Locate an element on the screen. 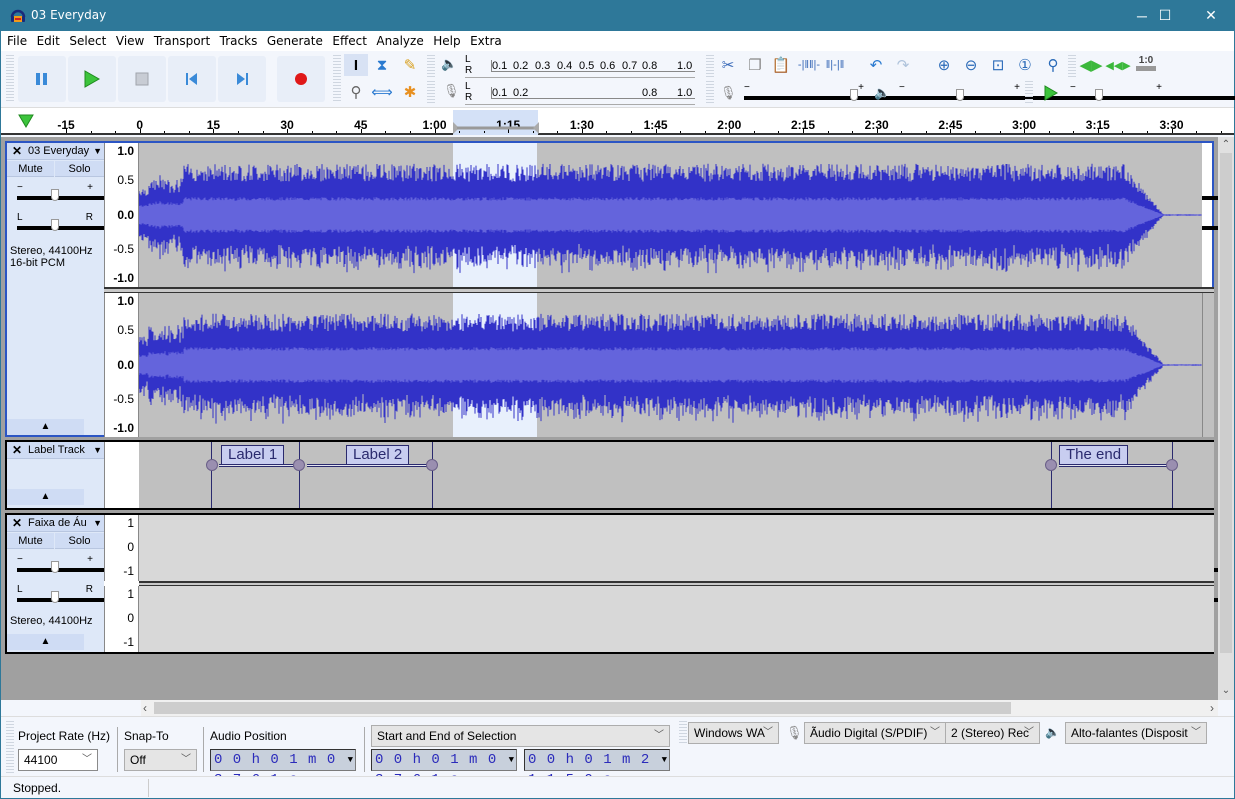 Image resolution: width=1235 pixels, height=799 pixels. empty-channel-left is located at coordinates (676, 548).